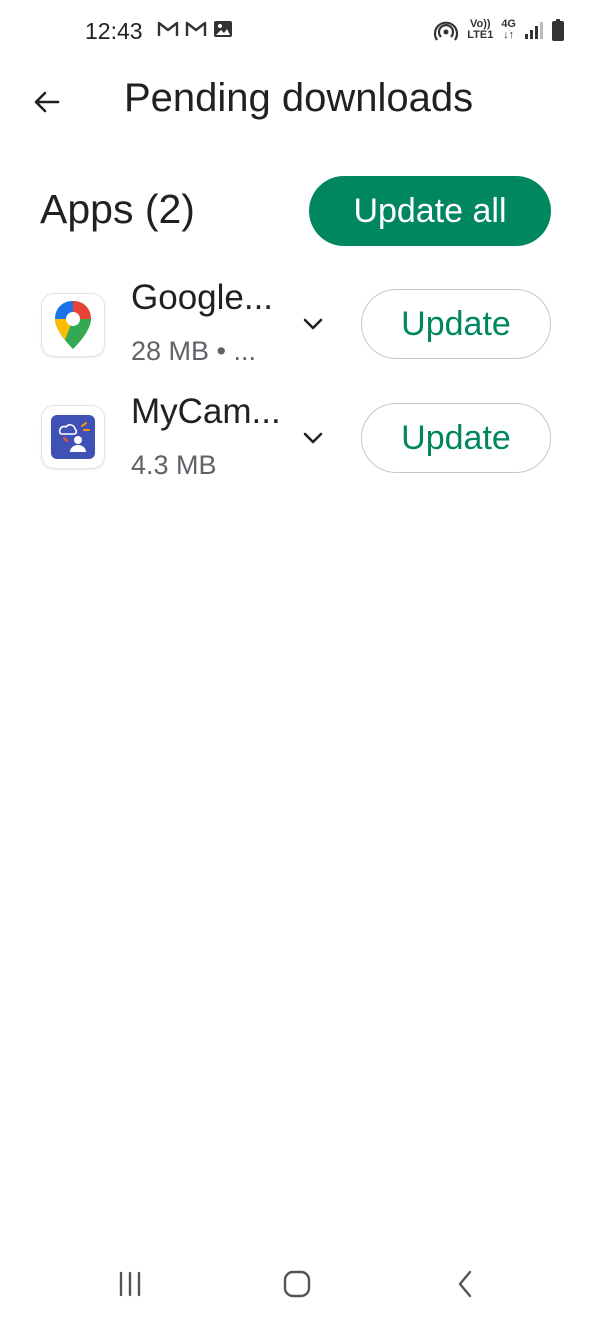  What do you see at coordinates (297, 326) in the screenshot?
I see `list-item: Google... 28 MB • ... Update` at bounding box center [297, 326].